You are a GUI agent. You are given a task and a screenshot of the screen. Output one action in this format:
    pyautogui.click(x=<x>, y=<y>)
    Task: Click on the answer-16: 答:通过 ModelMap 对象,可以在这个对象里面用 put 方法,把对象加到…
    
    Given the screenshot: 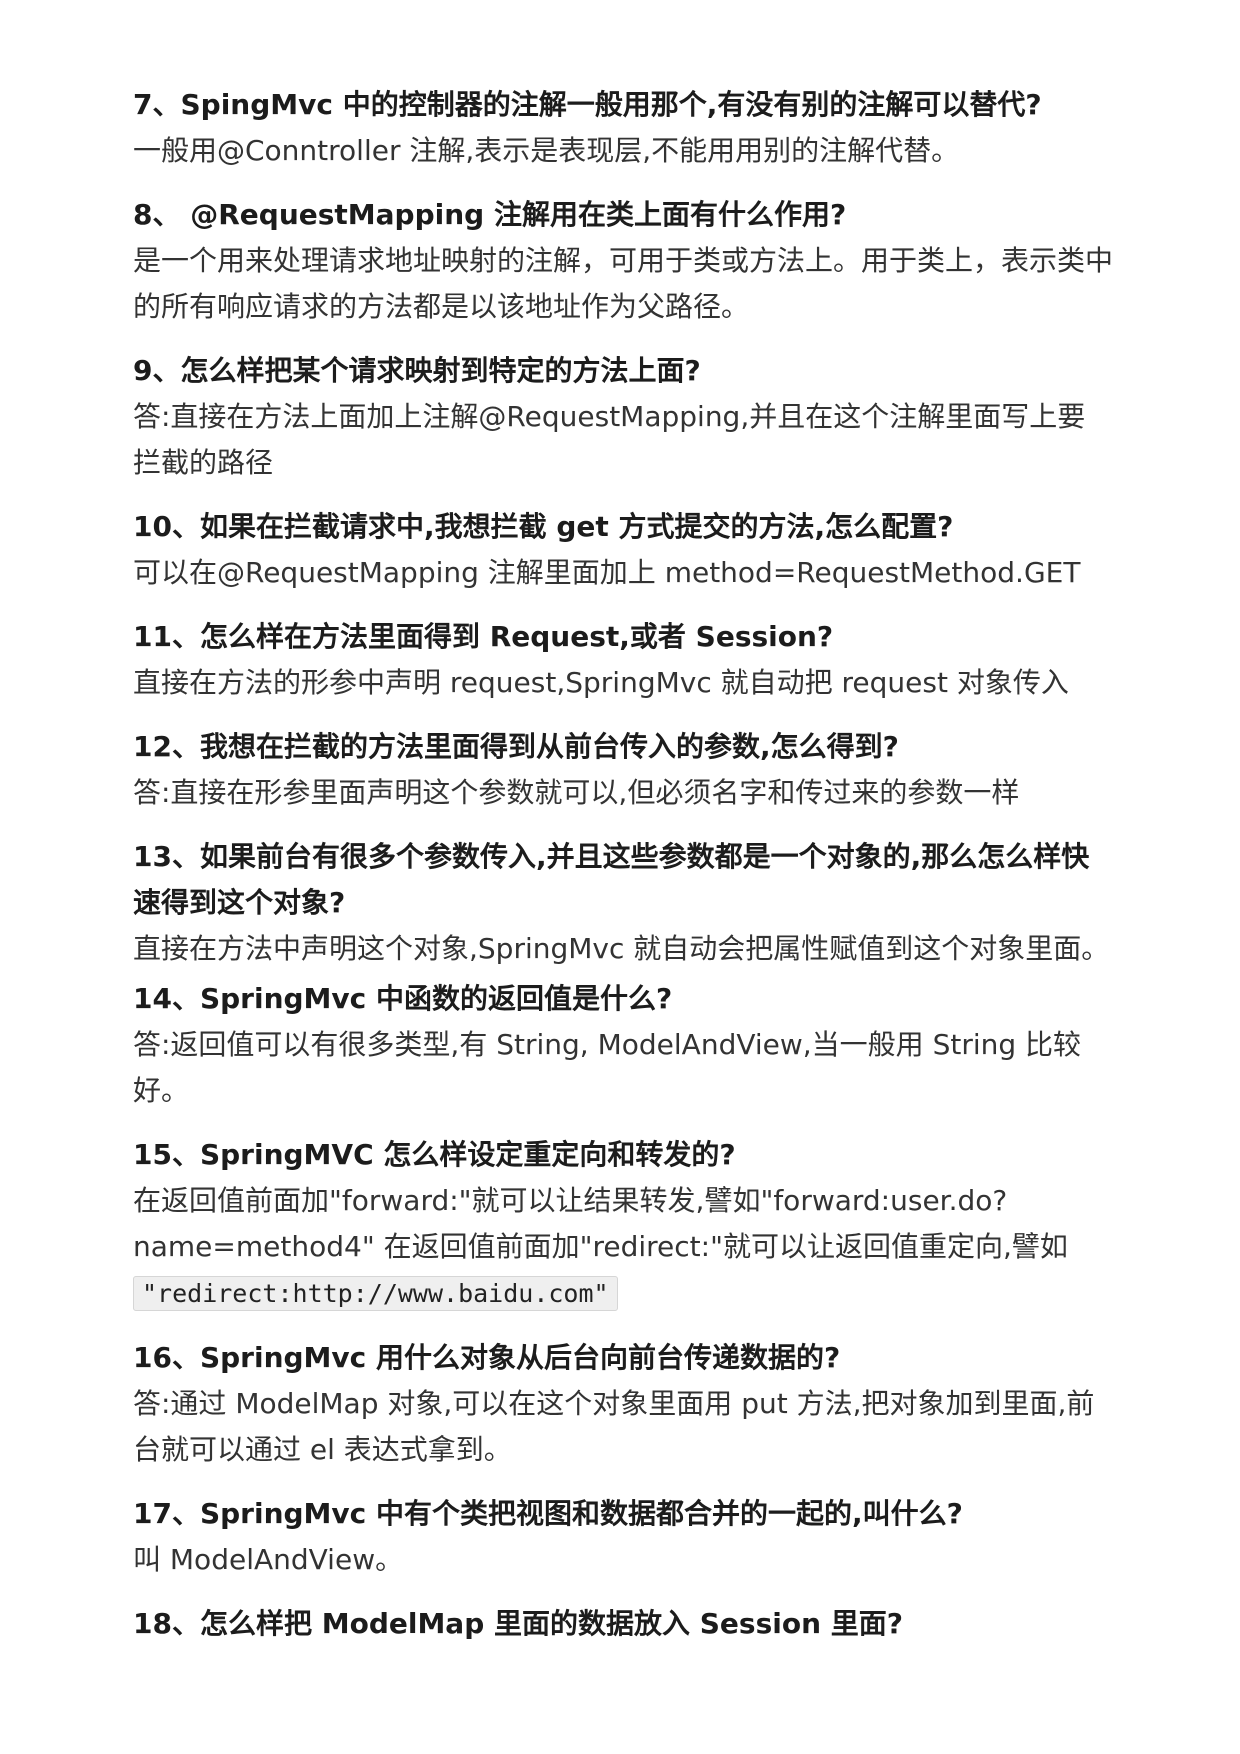 What is the action you would take?
    pyautogui.click(x=614, y=1426)
    